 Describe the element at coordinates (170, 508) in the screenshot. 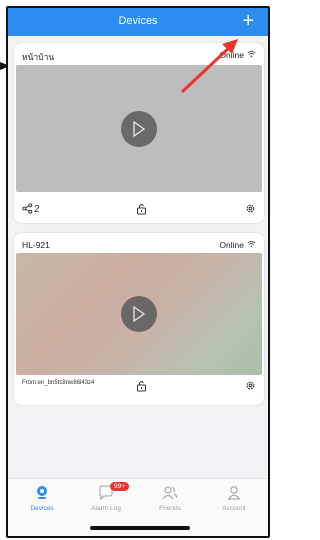

I see `tab-label: Friends` at that location.